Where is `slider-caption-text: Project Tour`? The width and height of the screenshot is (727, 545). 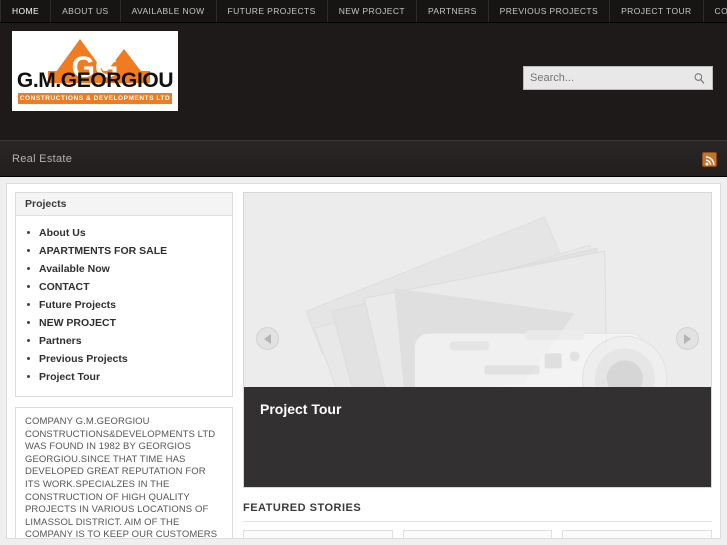
slider-caption-text: Project Tour is located at coordinates (301, 409).